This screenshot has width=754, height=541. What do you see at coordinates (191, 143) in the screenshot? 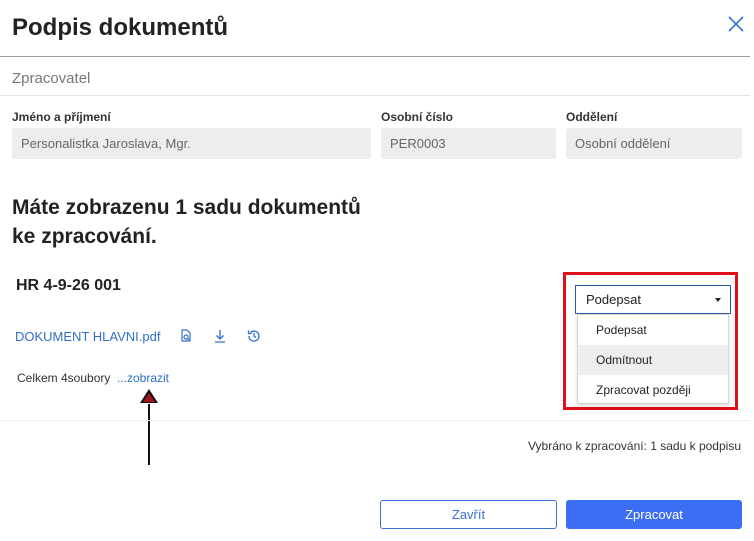
I see `name-field: Personalistka Jaroslava, Mgr.` at bounding box center [191, 143].